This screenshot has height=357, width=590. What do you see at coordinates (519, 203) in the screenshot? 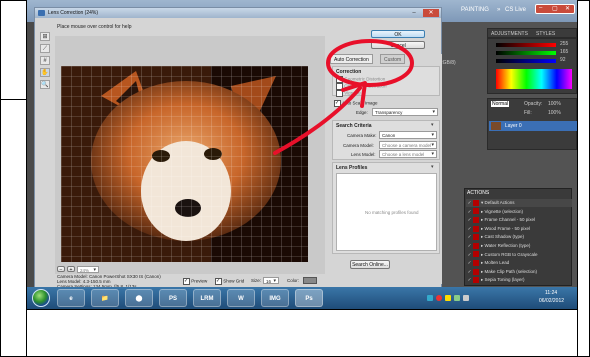
I see `action-item: ✓ ▾ Default Actions` at bounding box center [519, 203].